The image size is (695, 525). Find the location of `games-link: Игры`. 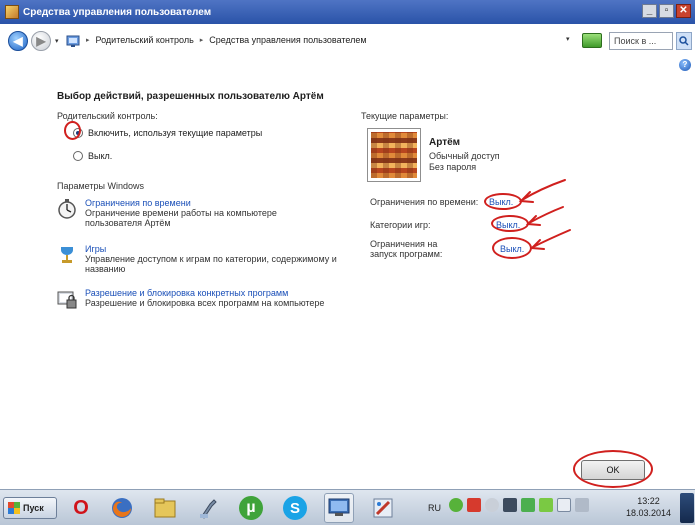

games-link: Игры is located at coordinates (211, 249).